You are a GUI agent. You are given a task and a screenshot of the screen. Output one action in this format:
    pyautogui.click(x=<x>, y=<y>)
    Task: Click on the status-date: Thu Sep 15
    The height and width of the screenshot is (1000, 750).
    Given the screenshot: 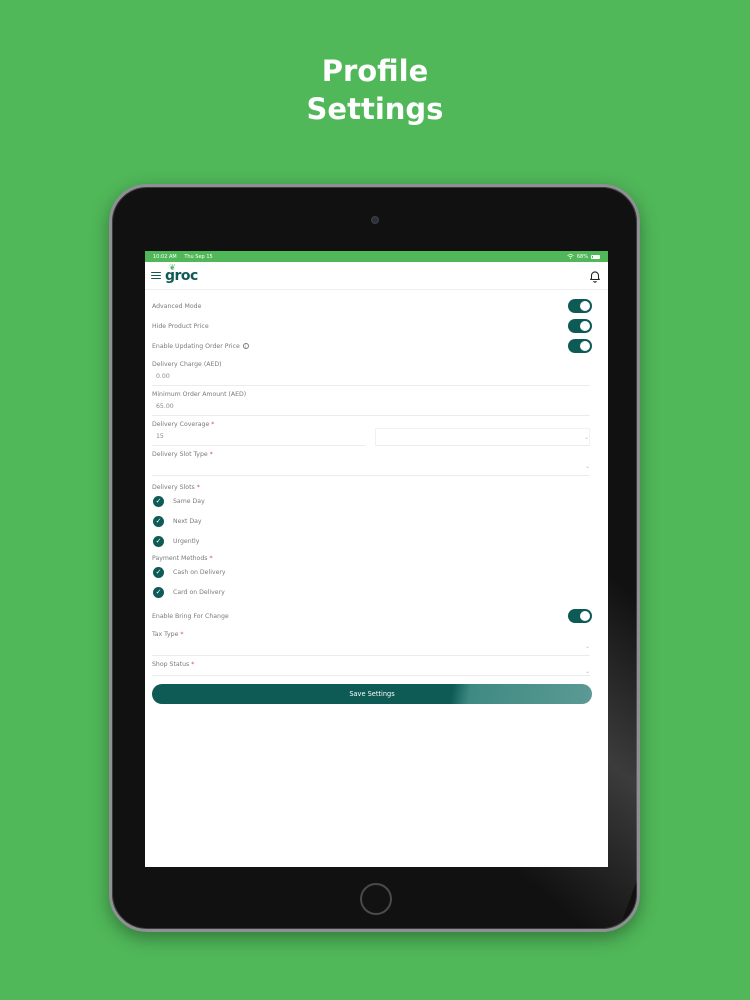 What is the action you would take?
    pyautogui.click(x=198, y=256)
    